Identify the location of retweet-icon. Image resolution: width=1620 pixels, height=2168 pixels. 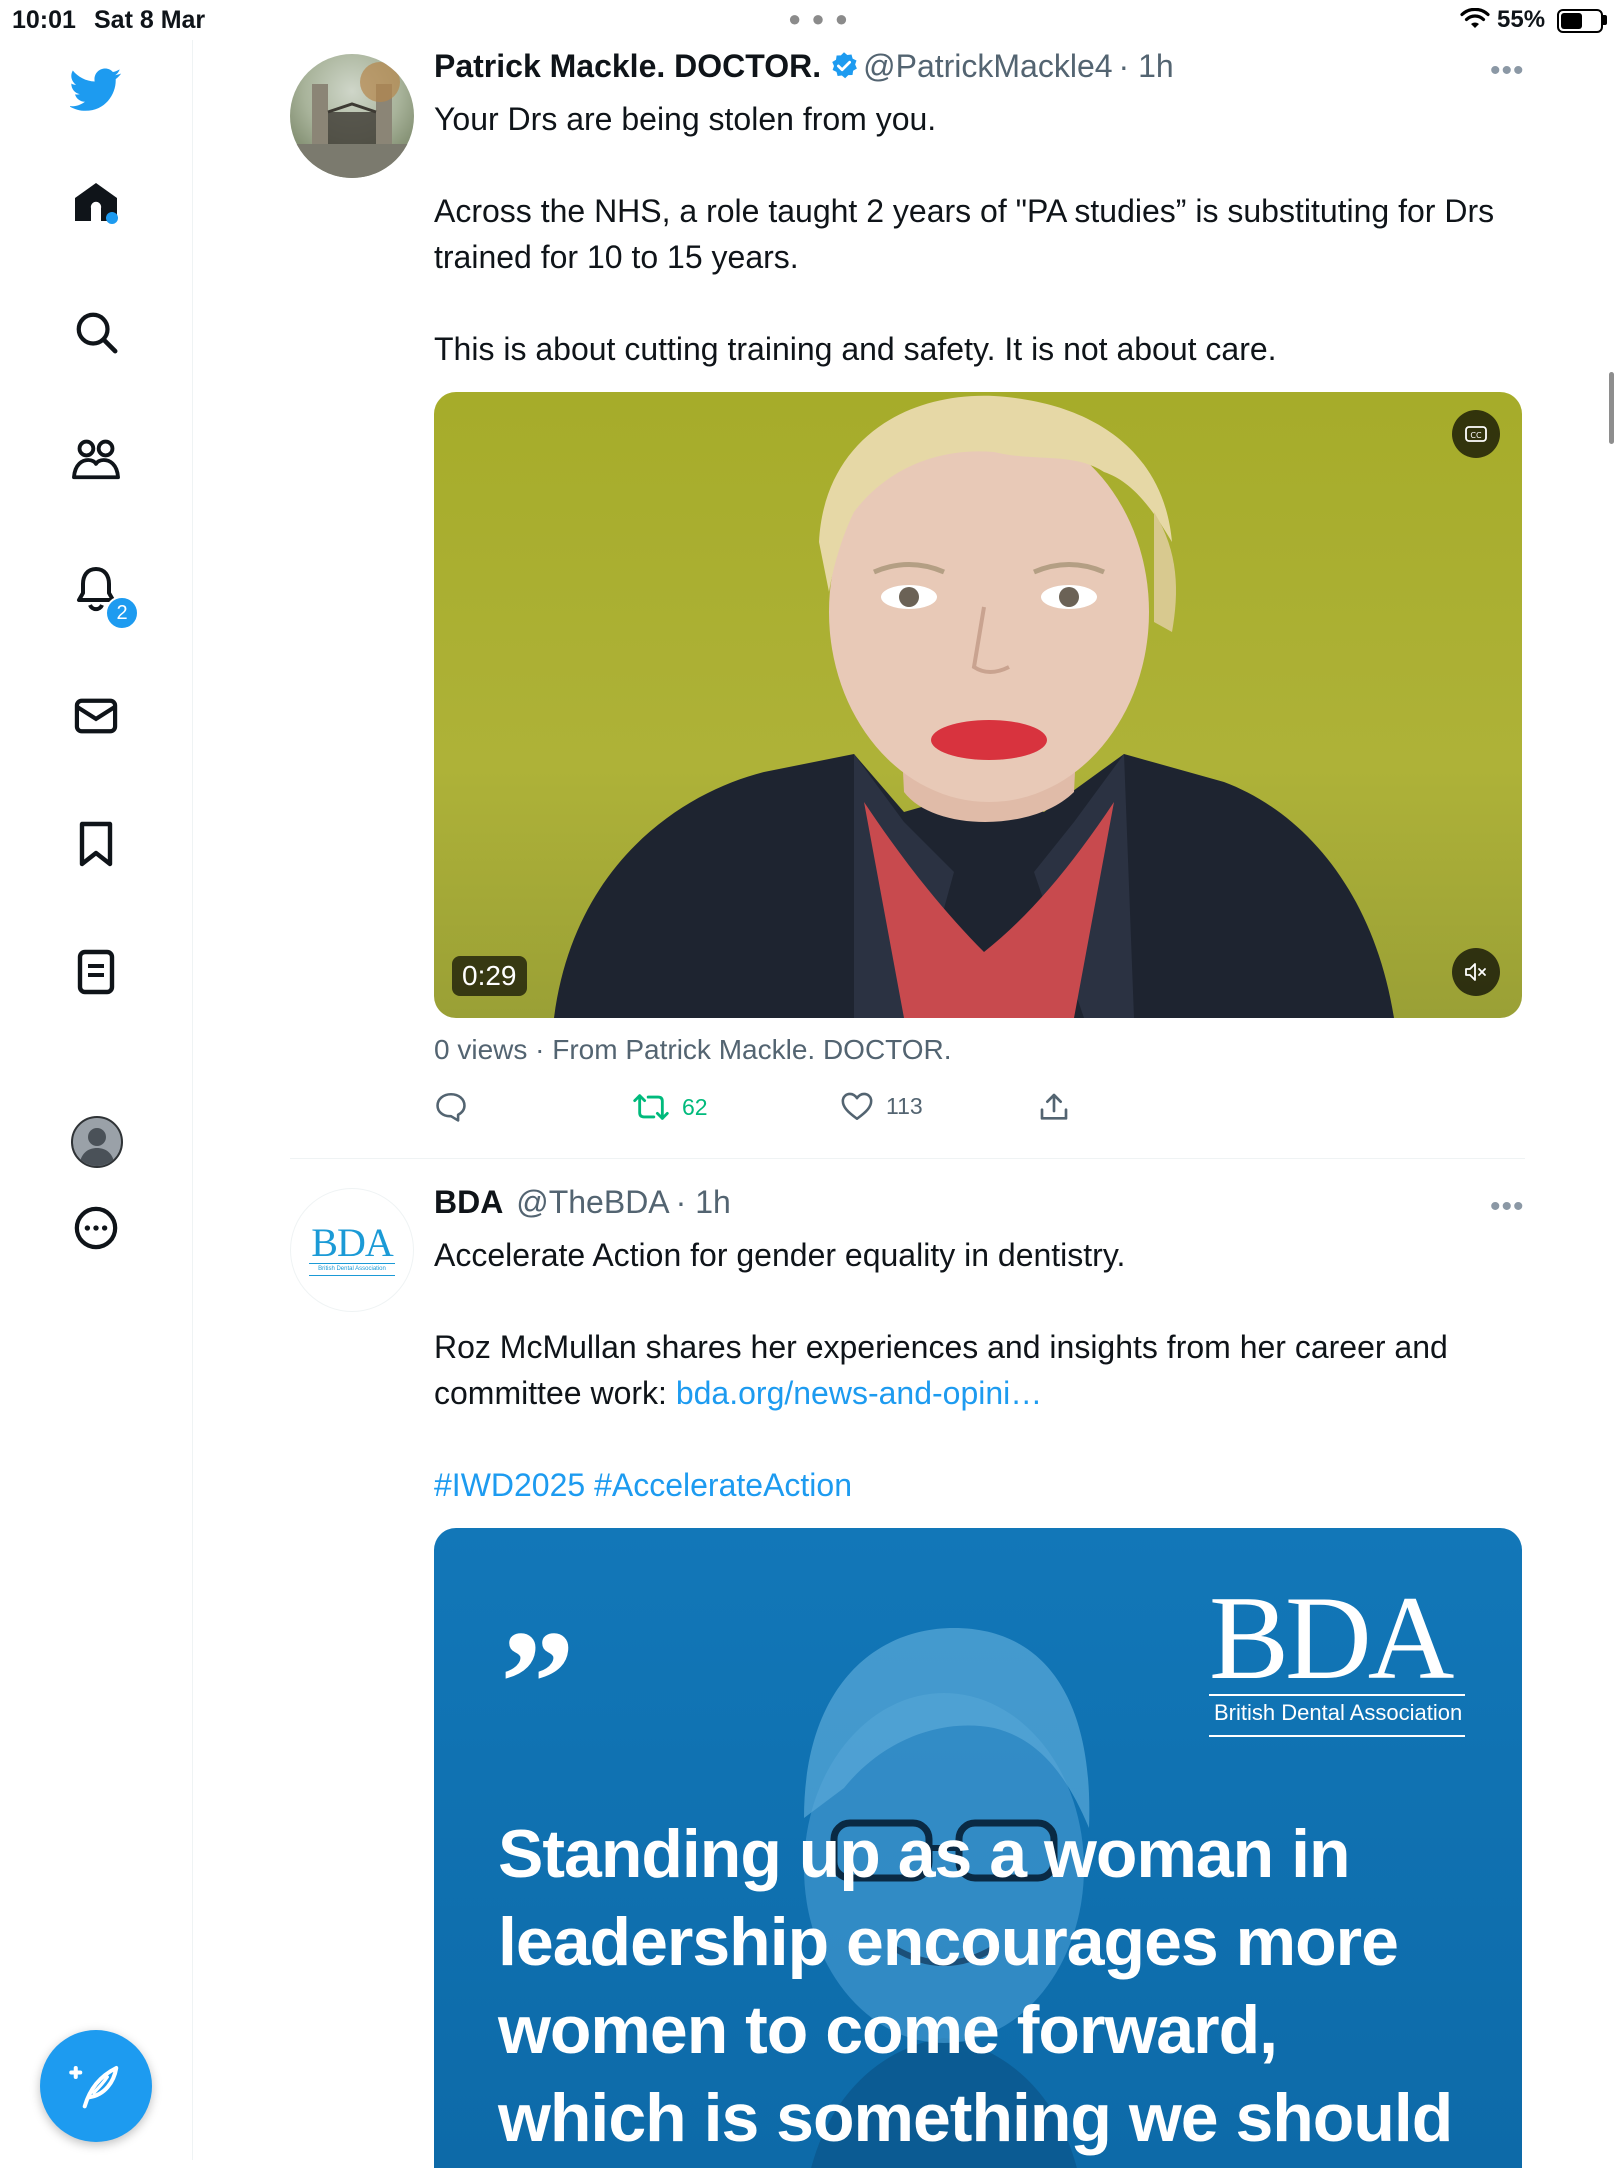
(651, 1107).